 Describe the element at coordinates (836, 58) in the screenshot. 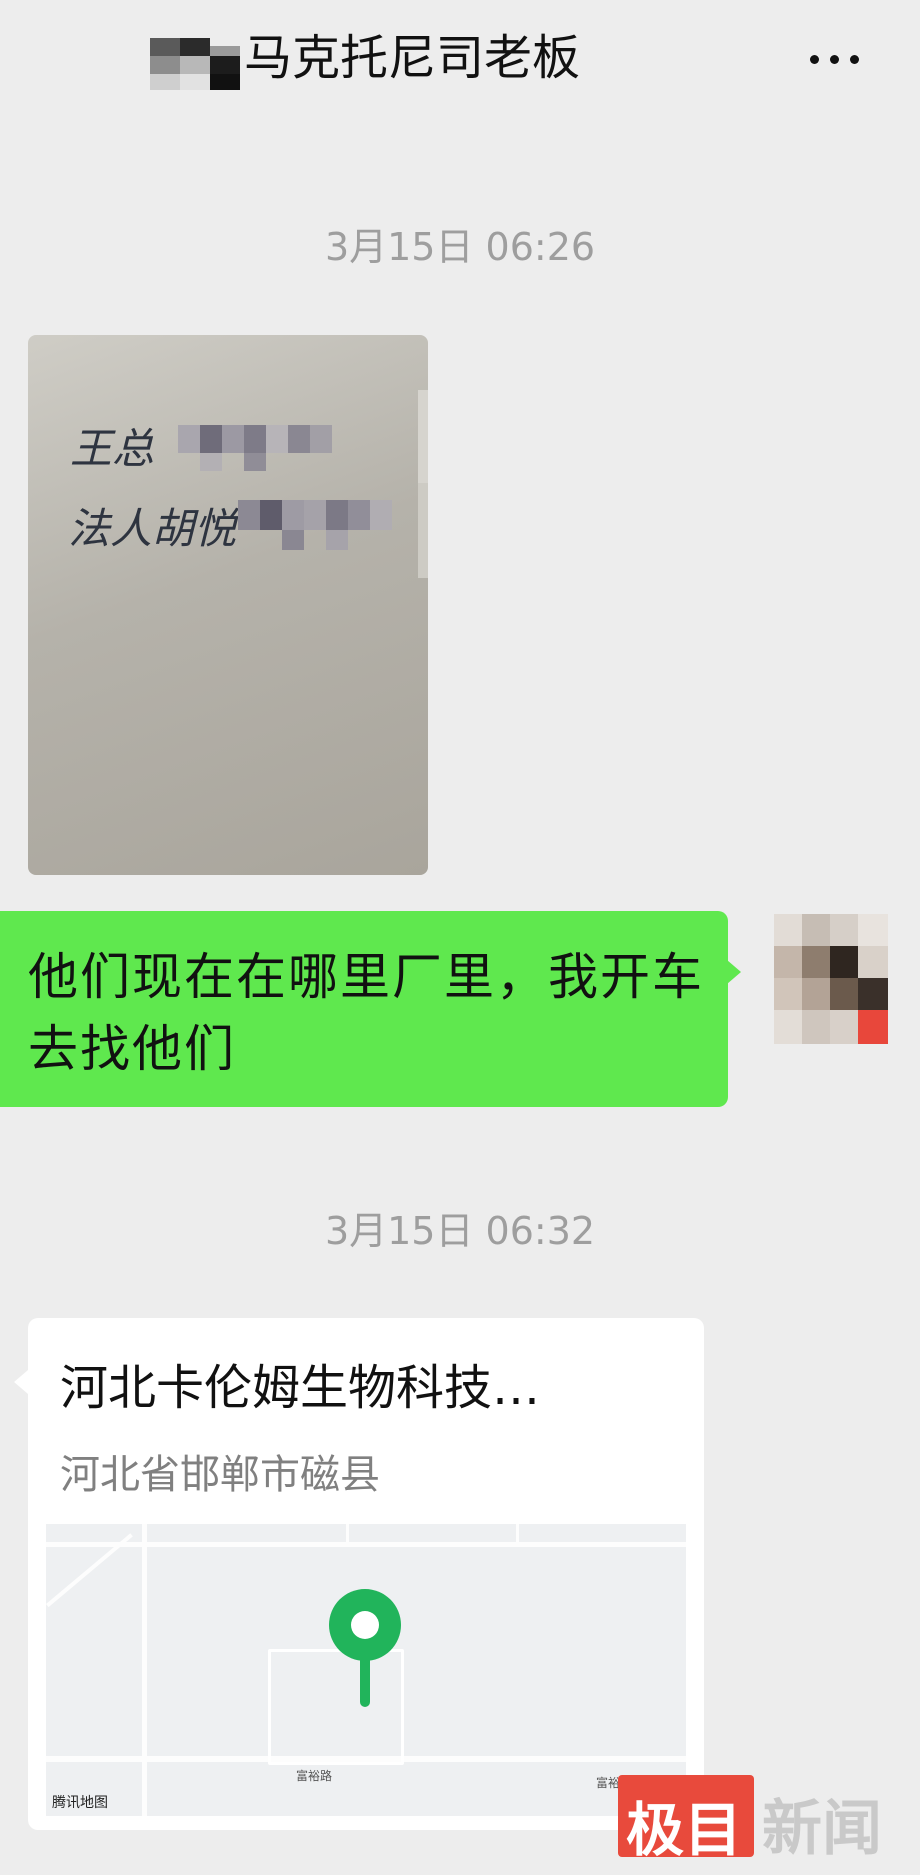

I see `more-options-icon` at that location.